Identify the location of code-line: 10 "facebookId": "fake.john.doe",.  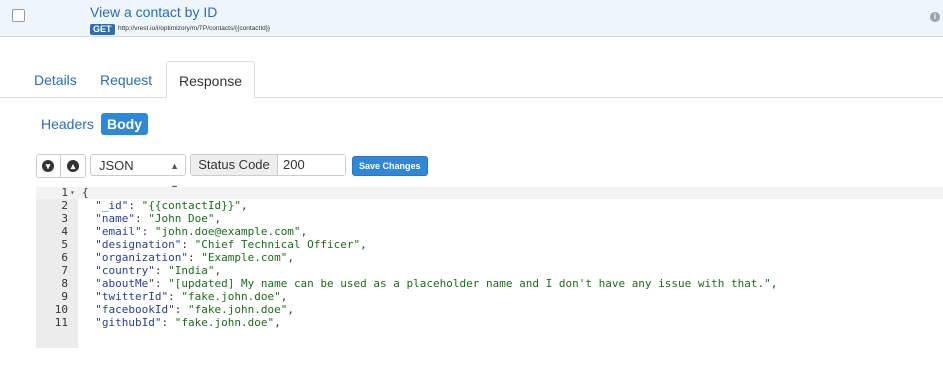
(489, 310).